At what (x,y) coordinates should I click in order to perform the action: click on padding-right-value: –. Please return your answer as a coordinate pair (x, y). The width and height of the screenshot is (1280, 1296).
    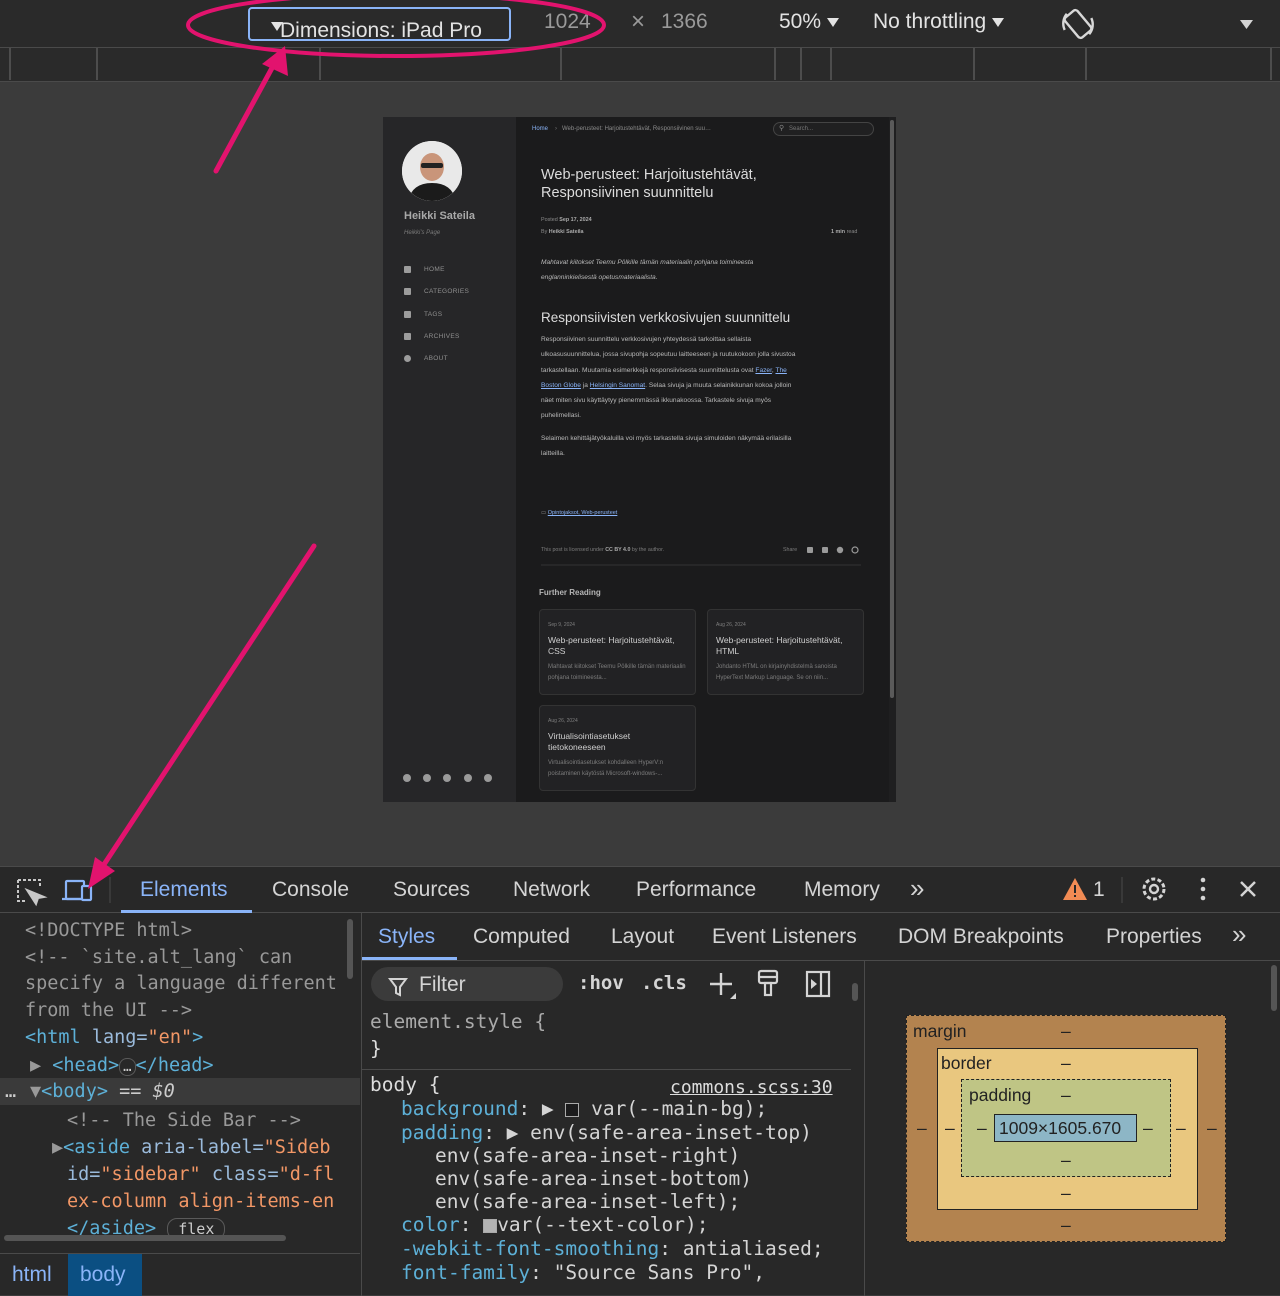
    Looking at the image, I should click on (1148, 1128).